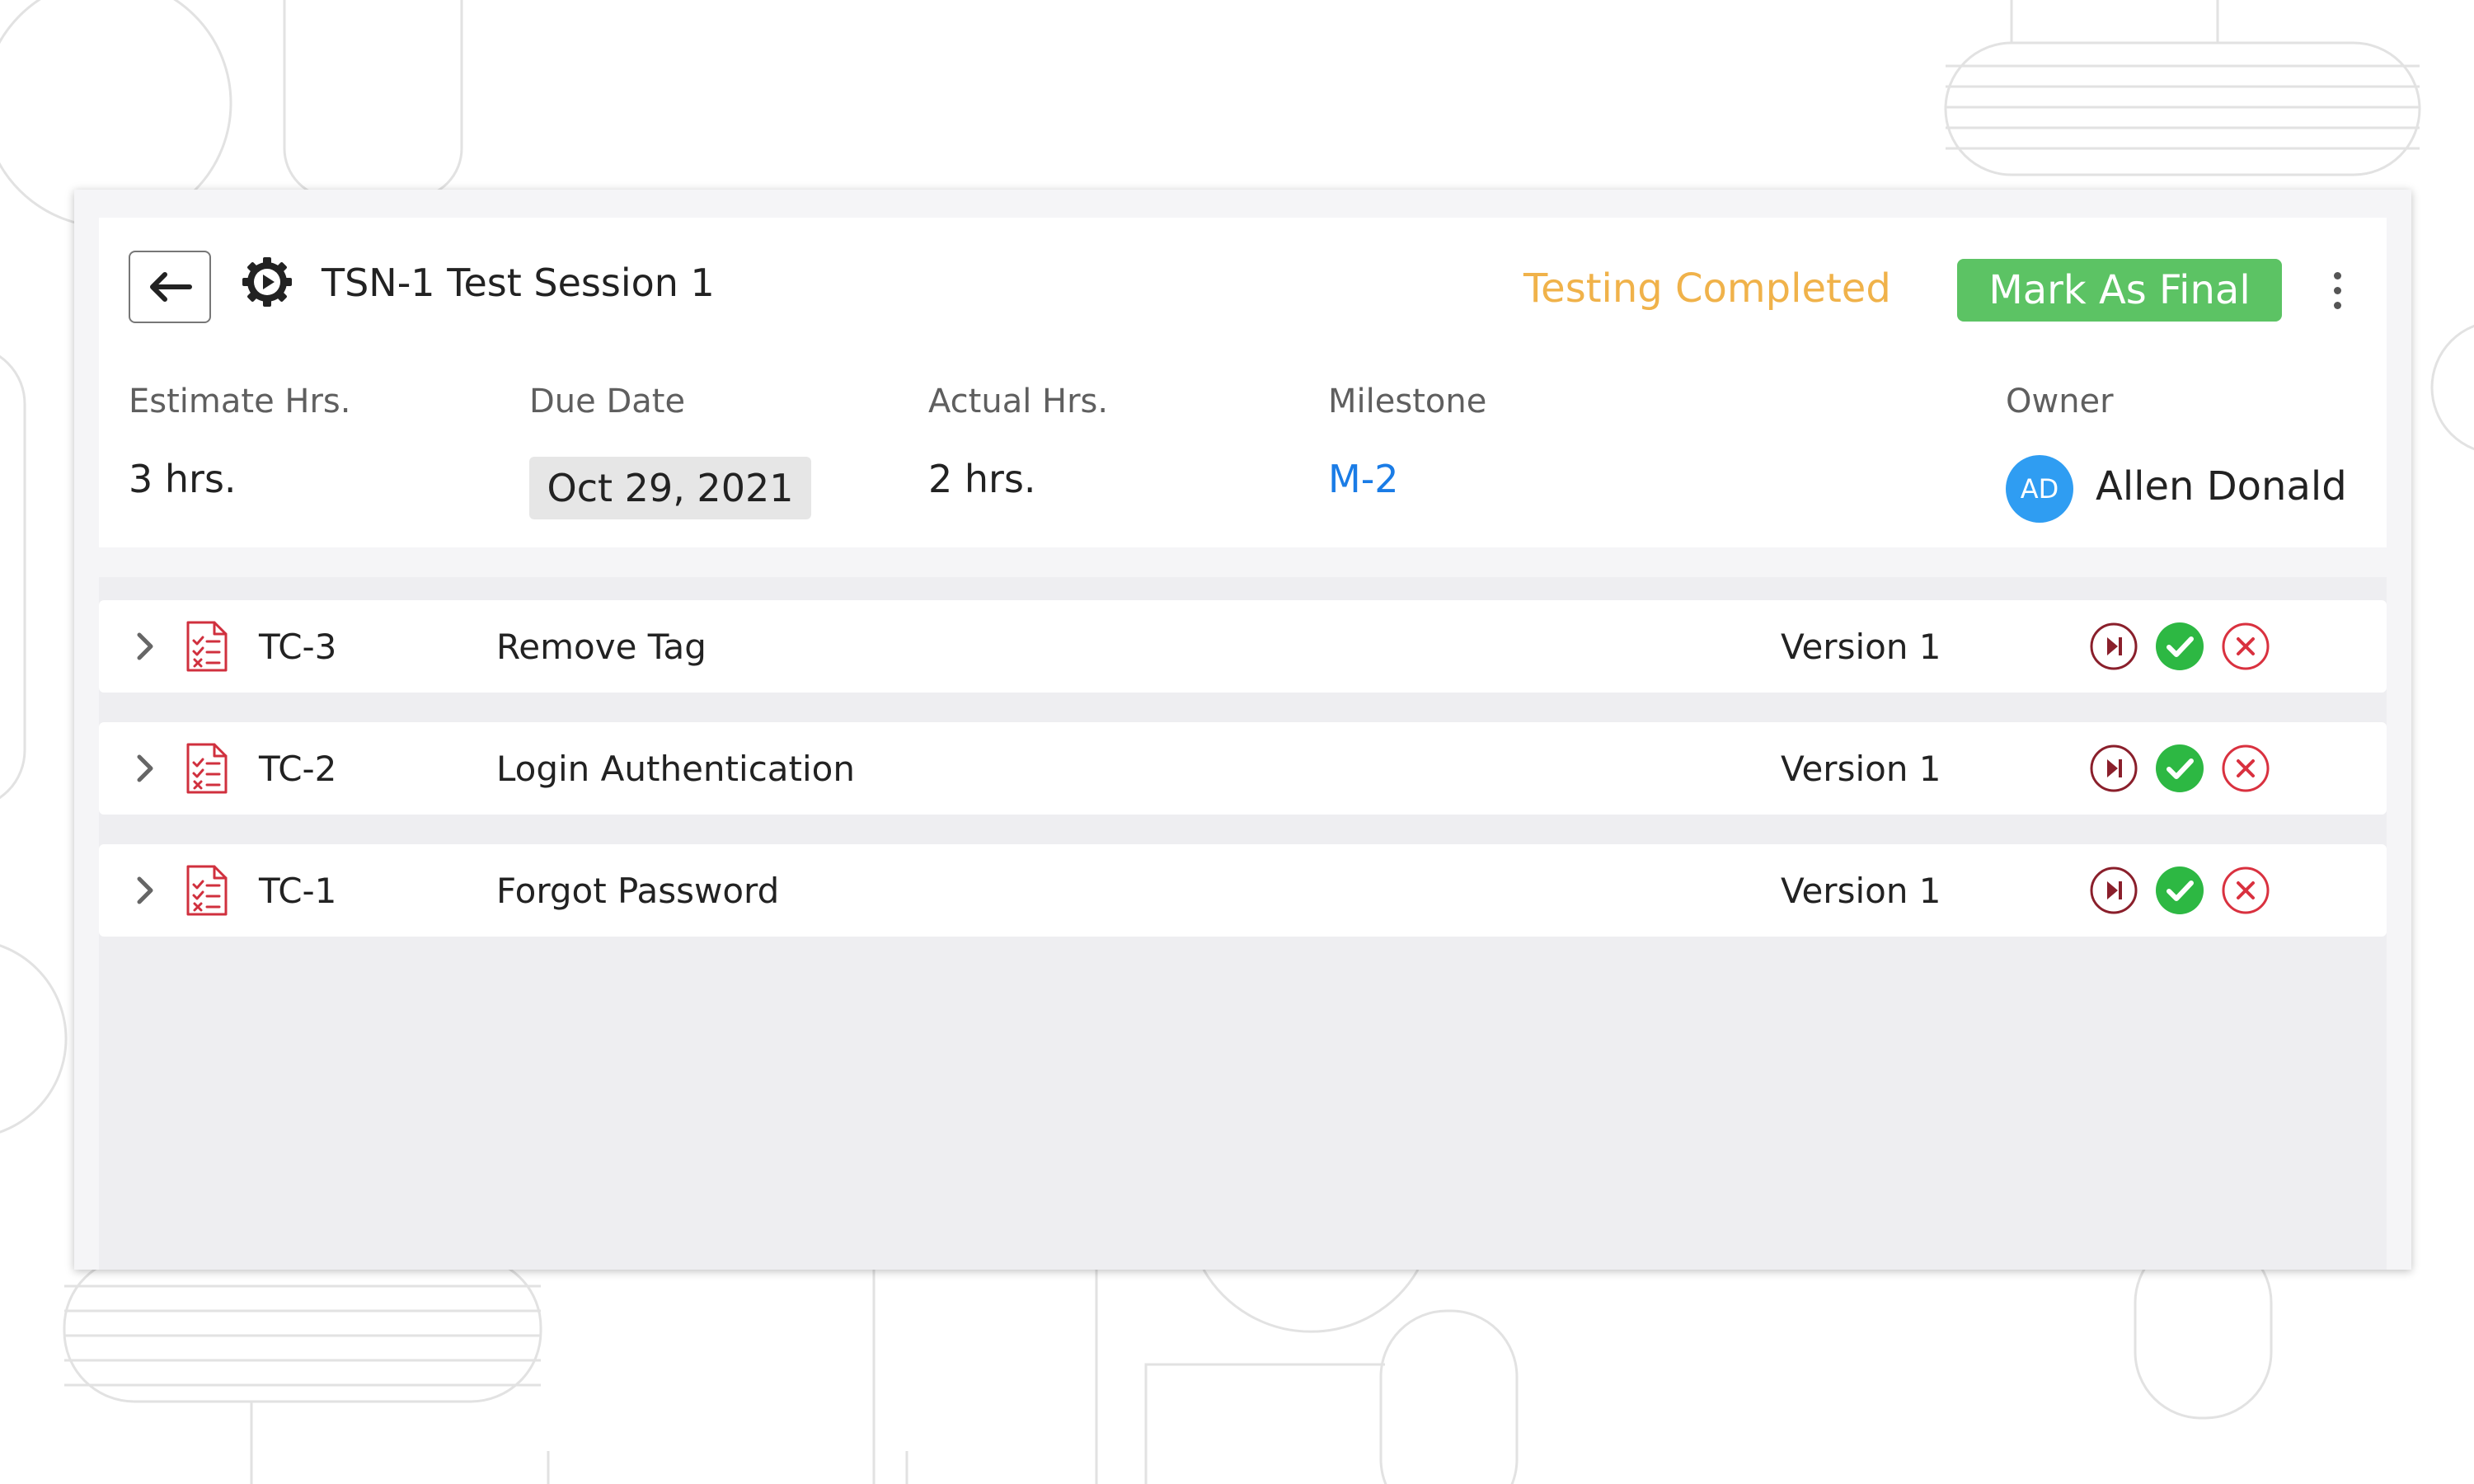 The image size is (2474, 1484). Describe the element at coordinates (1243, 891) in the screenshot. I see `test-case-row: TC-1 Forgot Password Version 1` at that location.